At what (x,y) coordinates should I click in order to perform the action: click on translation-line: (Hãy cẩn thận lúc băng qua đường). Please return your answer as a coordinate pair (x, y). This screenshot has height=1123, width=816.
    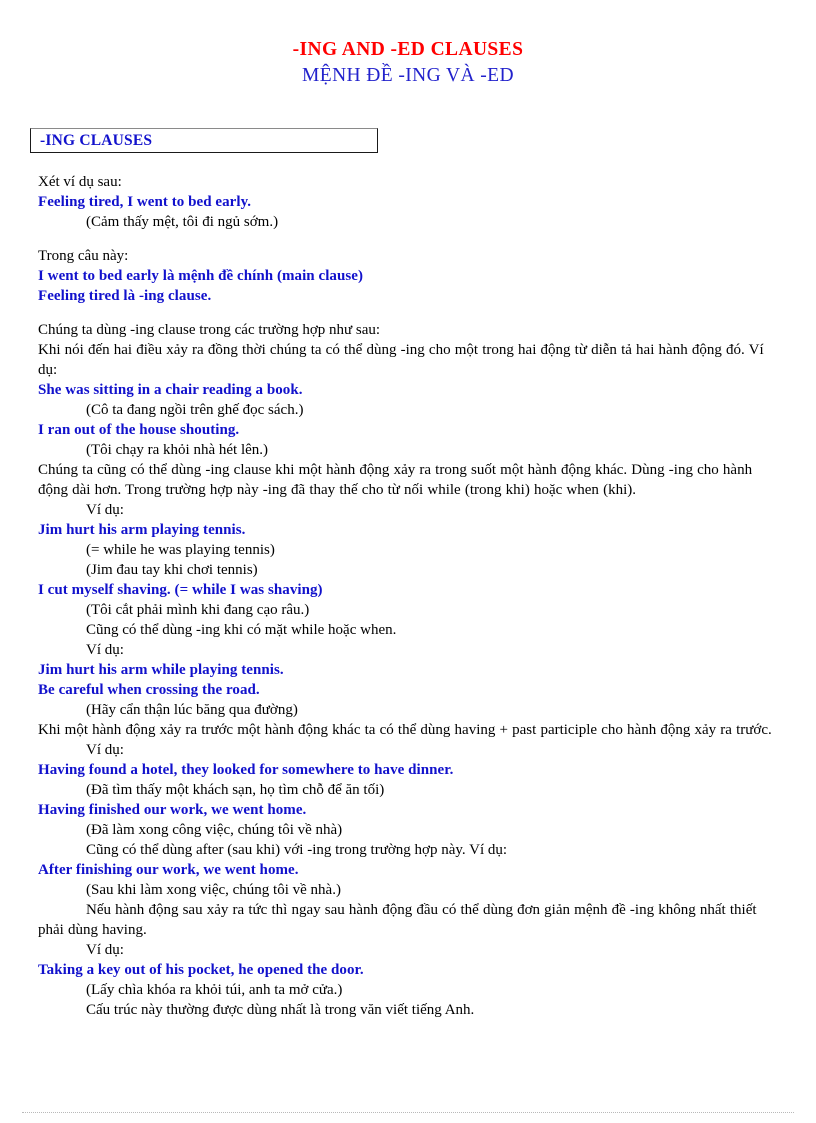
    Looking at the image, I should click on (192, 710).